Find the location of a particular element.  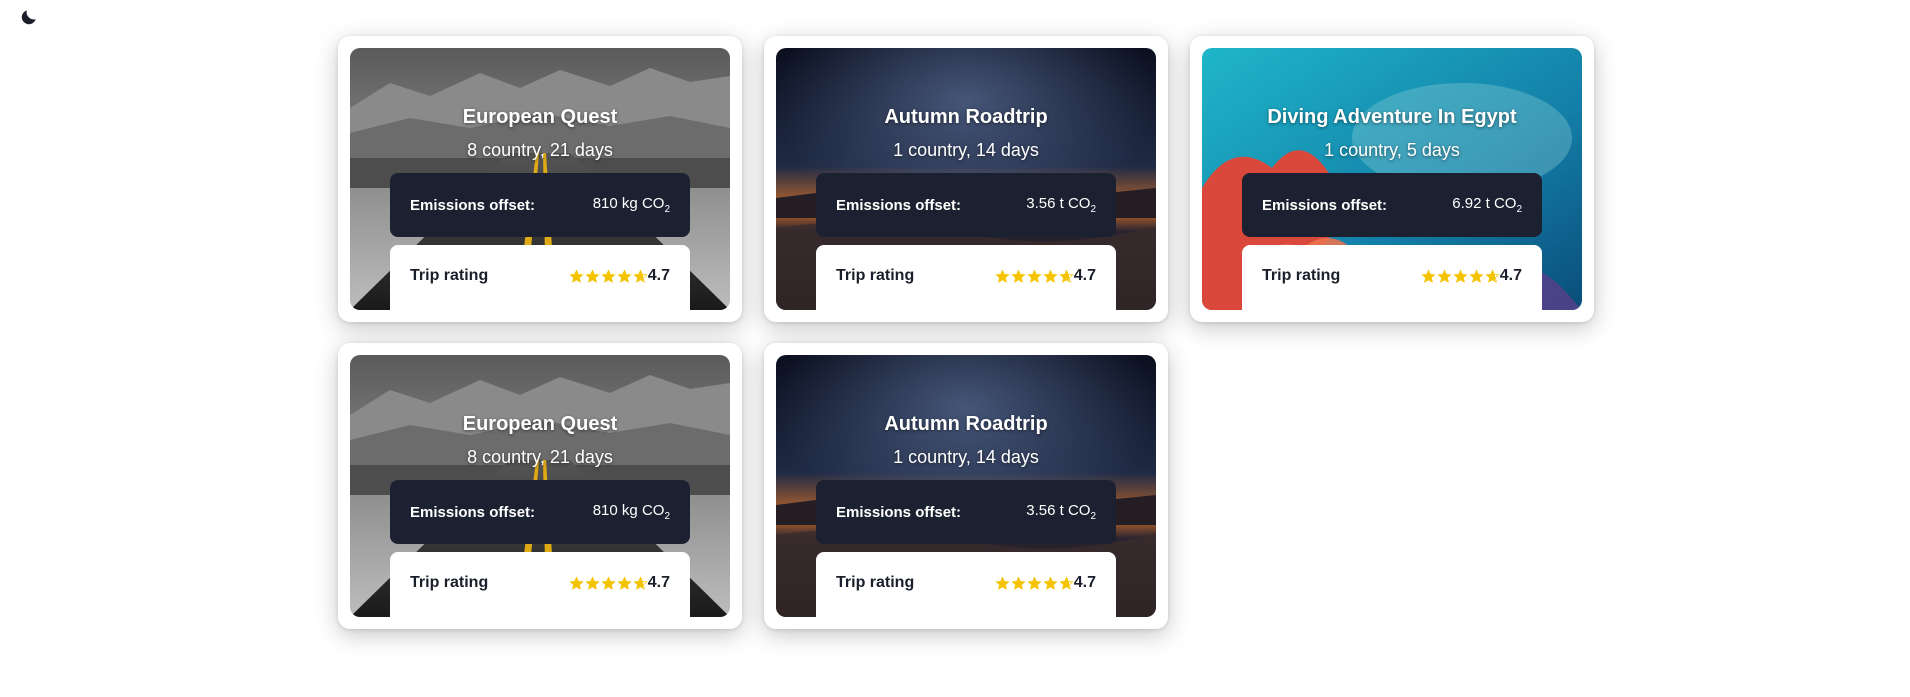

emissions-panel: Emissions offset: 6.92 t CO2 is located at coordinates (1392, 205).